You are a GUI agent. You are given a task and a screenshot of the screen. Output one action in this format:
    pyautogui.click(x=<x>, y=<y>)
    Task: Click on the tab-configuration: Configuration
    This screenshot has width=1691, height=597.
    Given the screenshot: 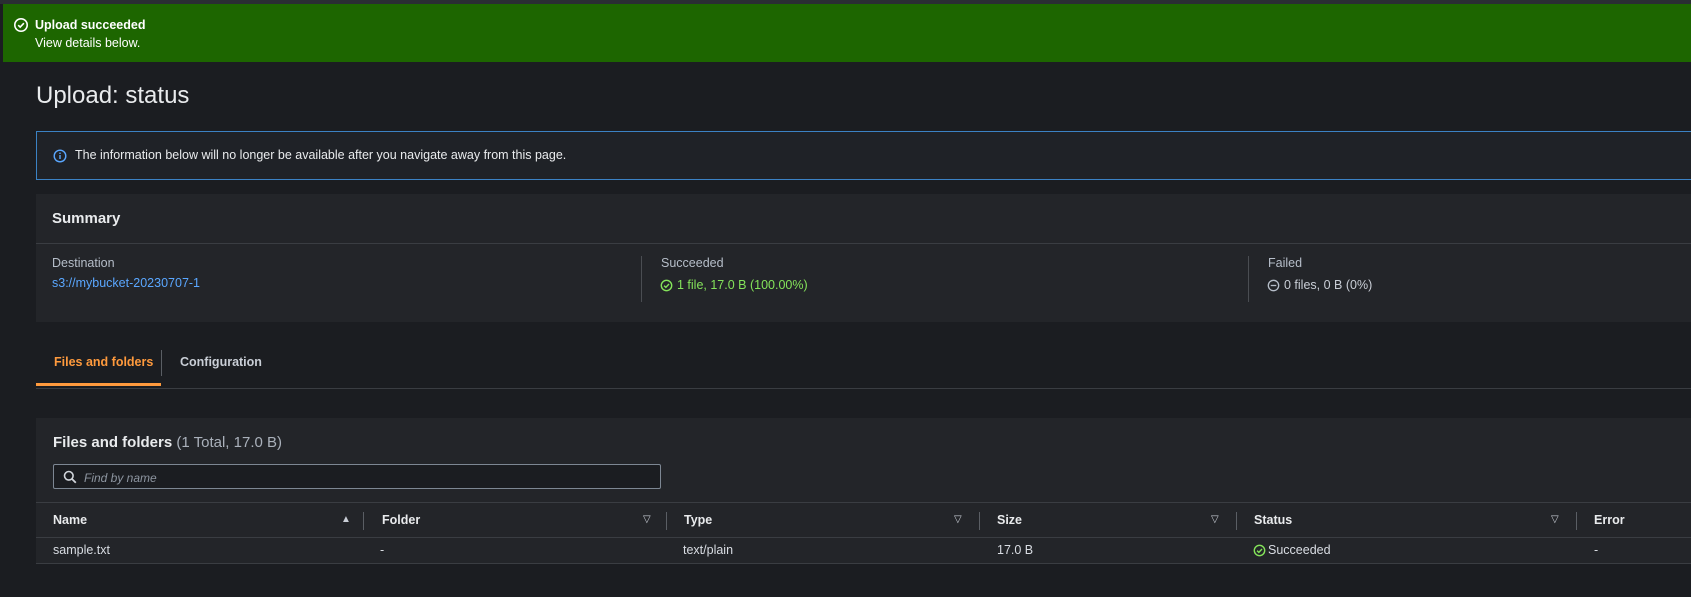 What is the action you would take?
    pyautogui.click(x=221, y=364)
    